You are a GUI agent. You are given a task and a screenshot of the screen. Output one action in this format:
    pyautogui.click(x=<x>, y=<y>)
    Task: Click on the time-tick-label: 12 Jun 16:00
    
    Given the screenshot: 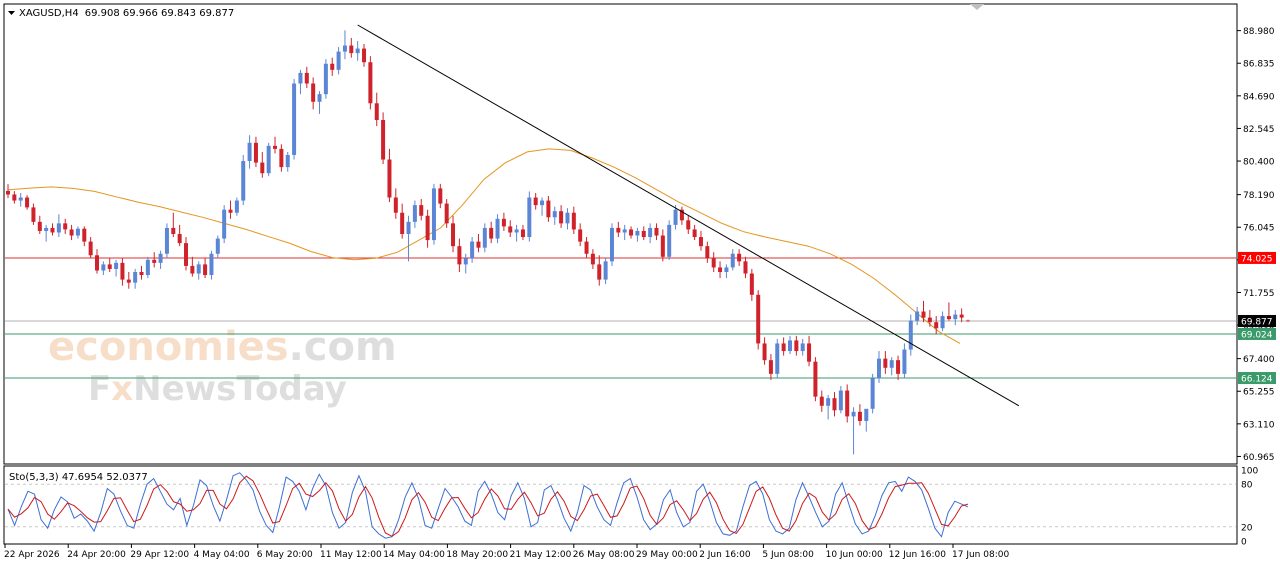 What is the action you would take?
    pyautogui.click(x=917, y=555)
    